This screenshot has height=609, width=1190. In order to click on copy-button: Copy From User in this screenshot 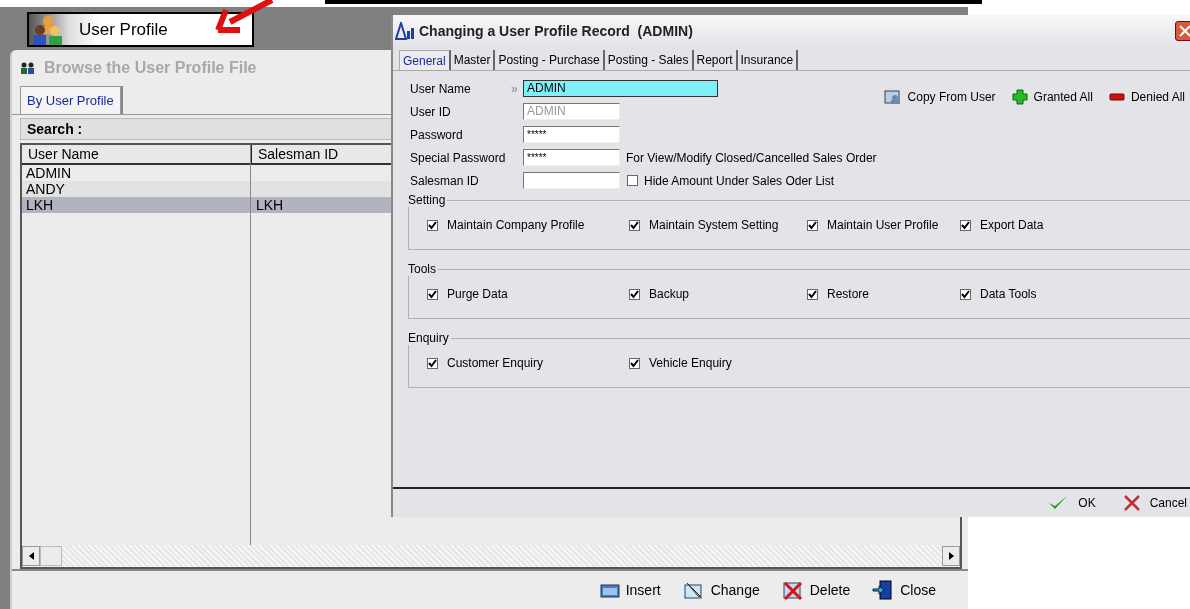, I will do `click(939, 97)`.